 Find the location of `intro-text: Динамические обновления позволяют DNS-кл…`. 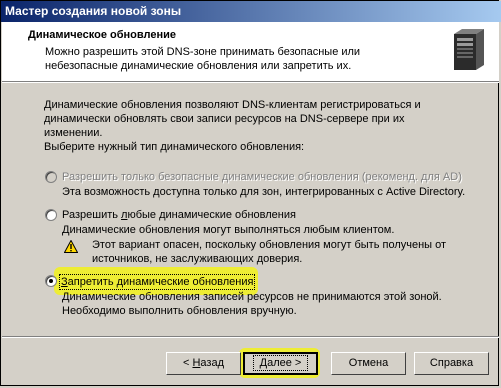

intro-text: Динамические обновления позволяют DNS-кл… is located at coordinates (232, 119).